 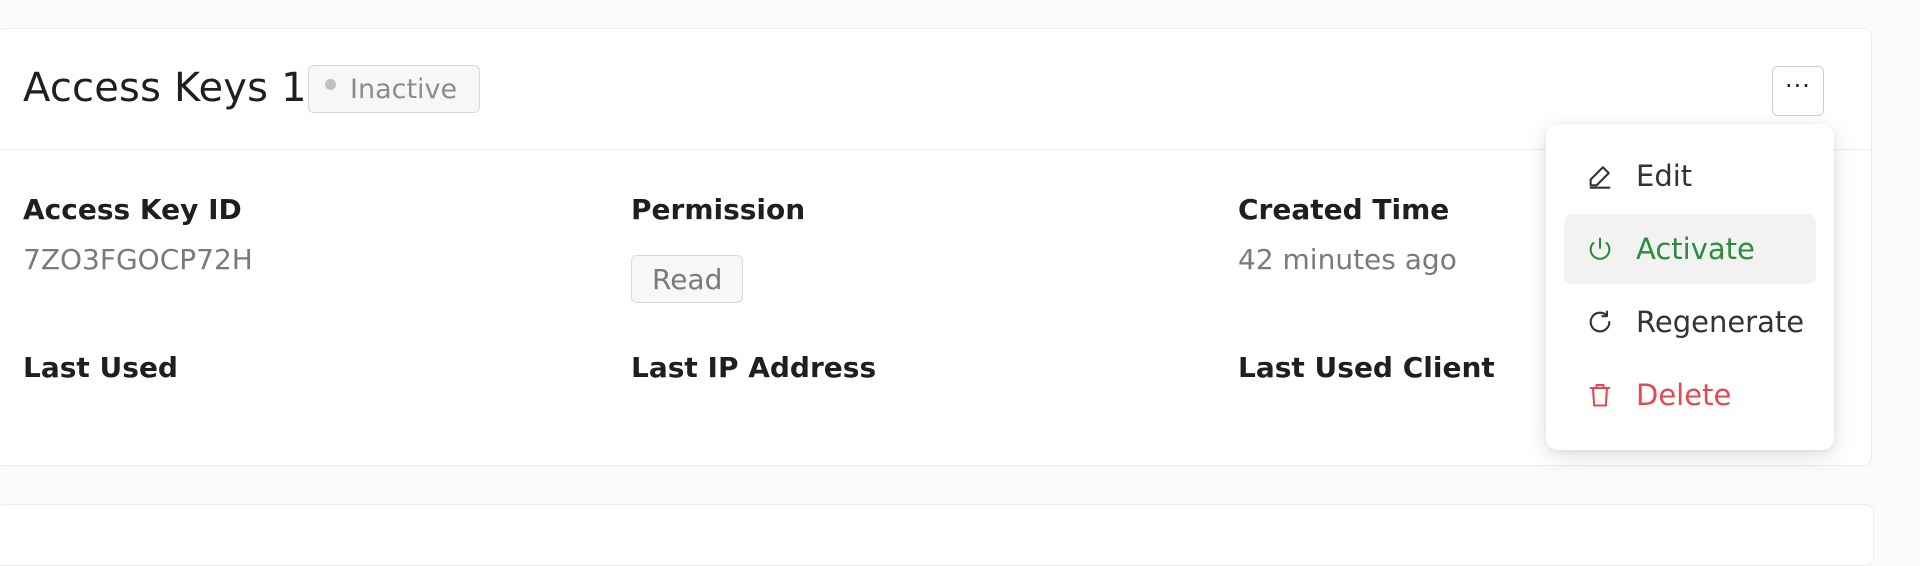 What do you see at coordinates (1344, 209) in the screenshot?
I see `created-time-label: Created Time` at bounding box center [1344, 209].